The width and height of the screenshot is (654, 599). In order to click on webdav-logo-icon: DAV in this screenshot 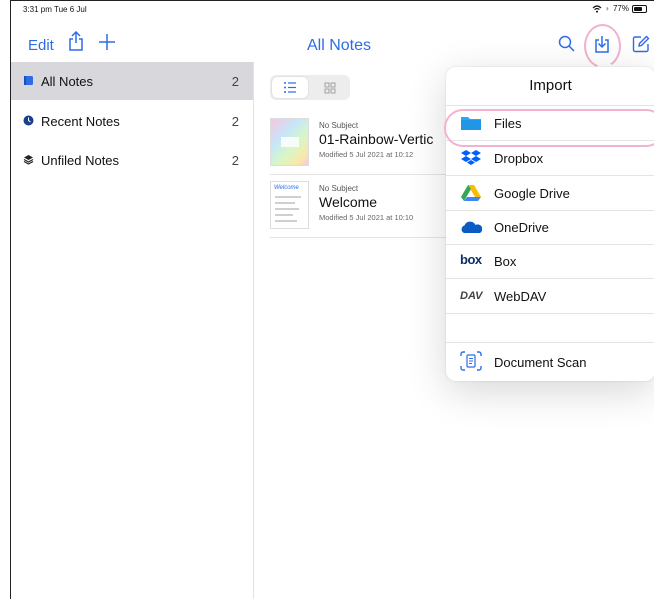, I will do `click(471, 296)`.